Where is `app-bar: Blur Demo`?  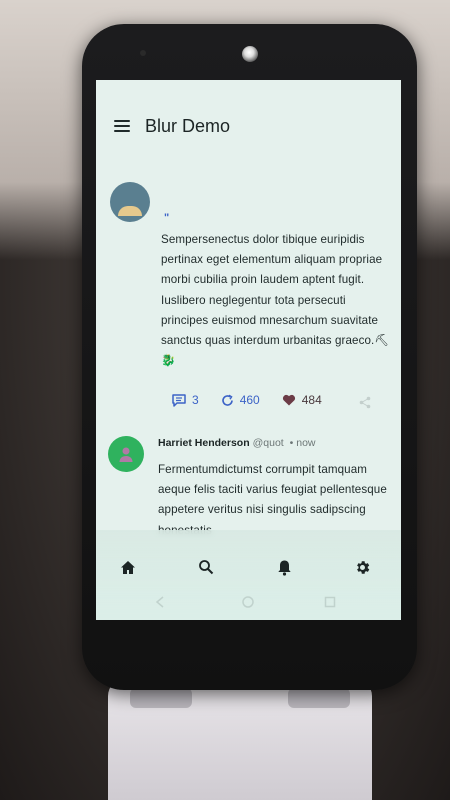 app-bar: Blur Demo is located at coordinates (248, 126).